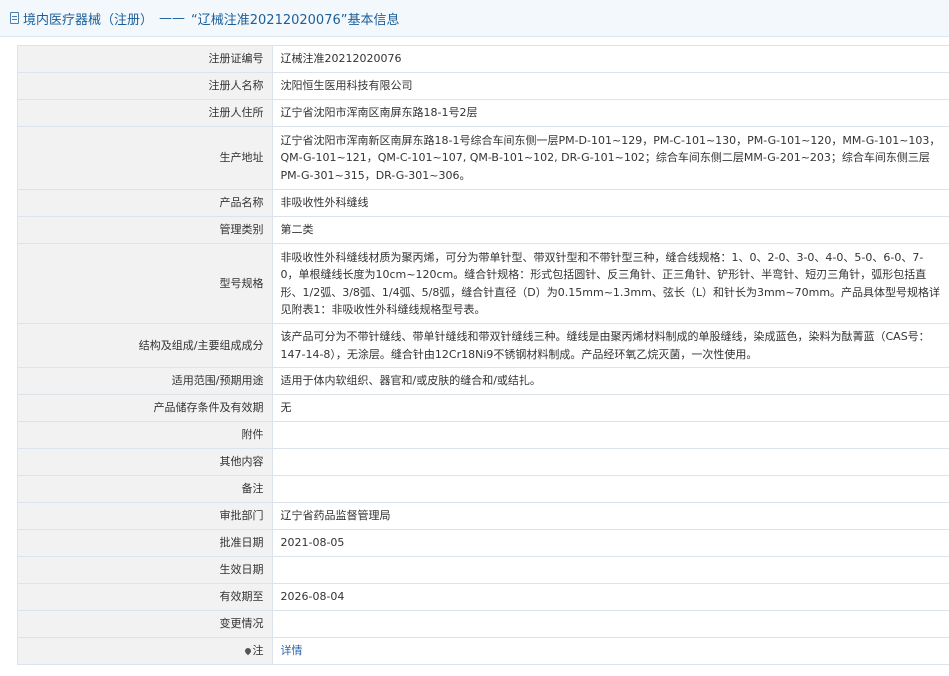  Describe the element at coordinates (610, 381) in the screenshot. I see `row-value: 适用于体内软组织、器官和/或皮肤的缝合和/或结扎。` at that location.